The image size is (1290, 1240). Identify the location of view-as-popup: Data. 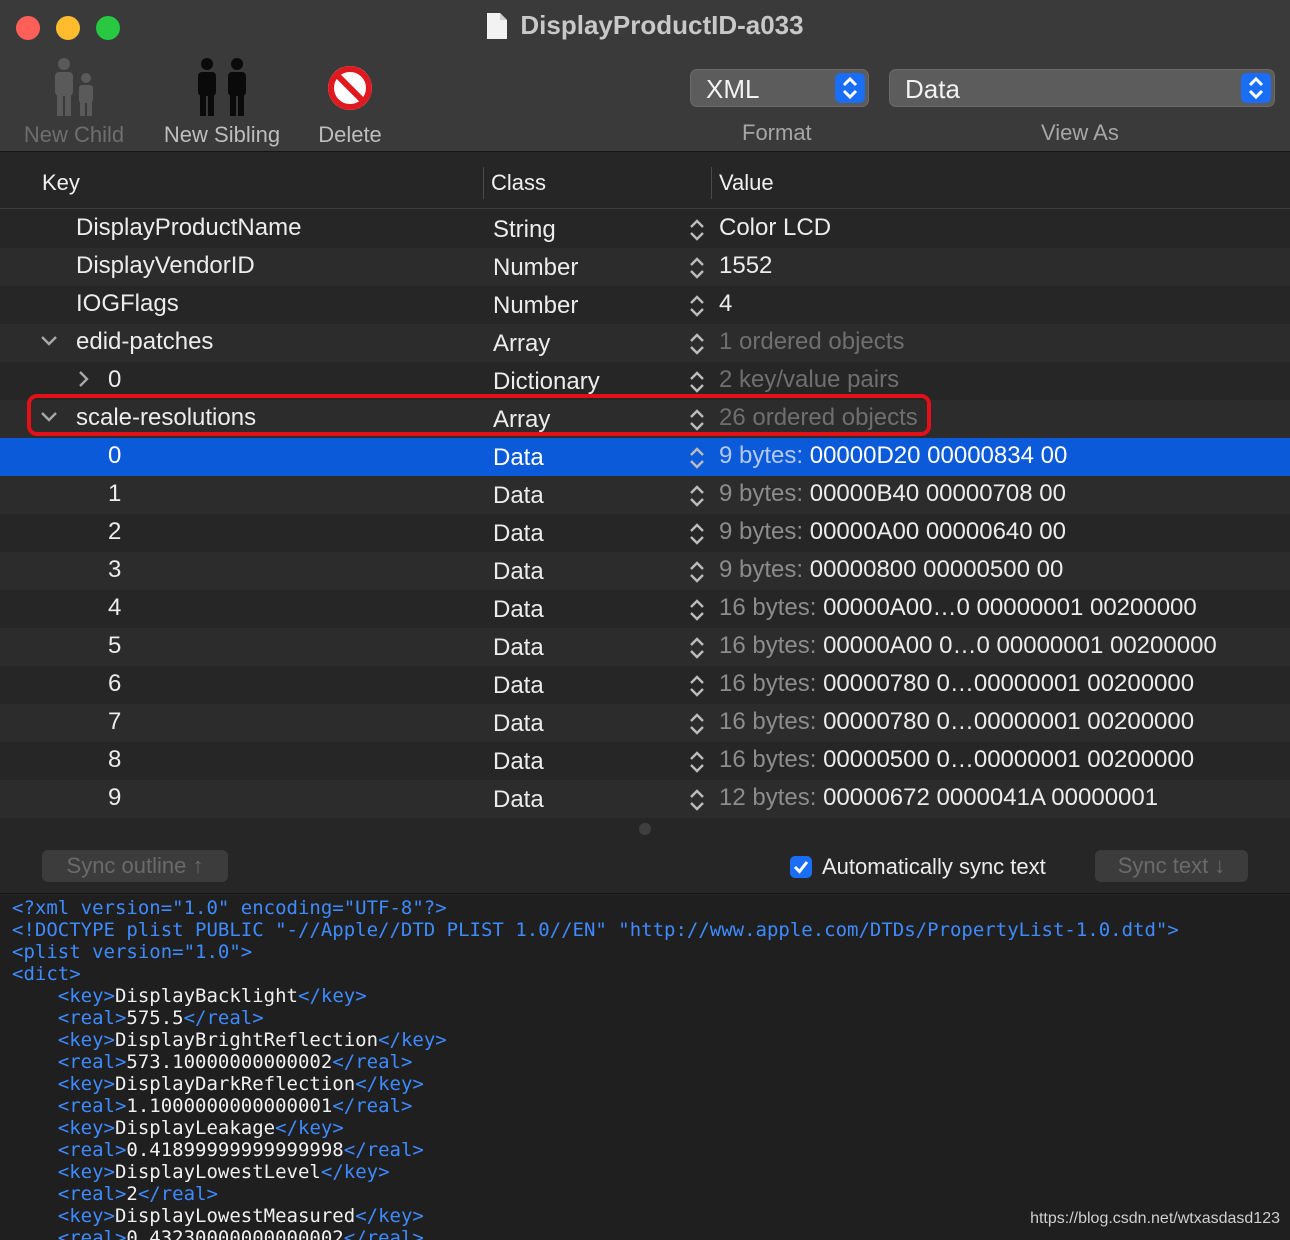
(1082, 88).